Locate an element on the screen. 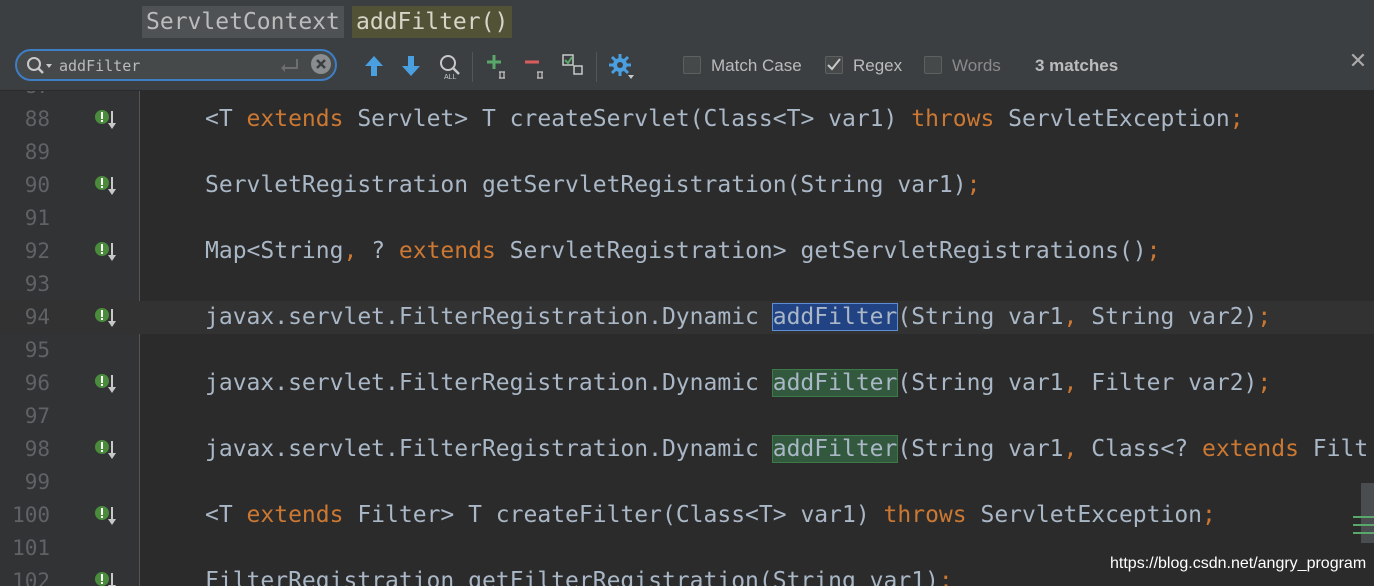 This screenshot has height=586, width=1374. line-number: 88 is located at coordinates (37, 119).